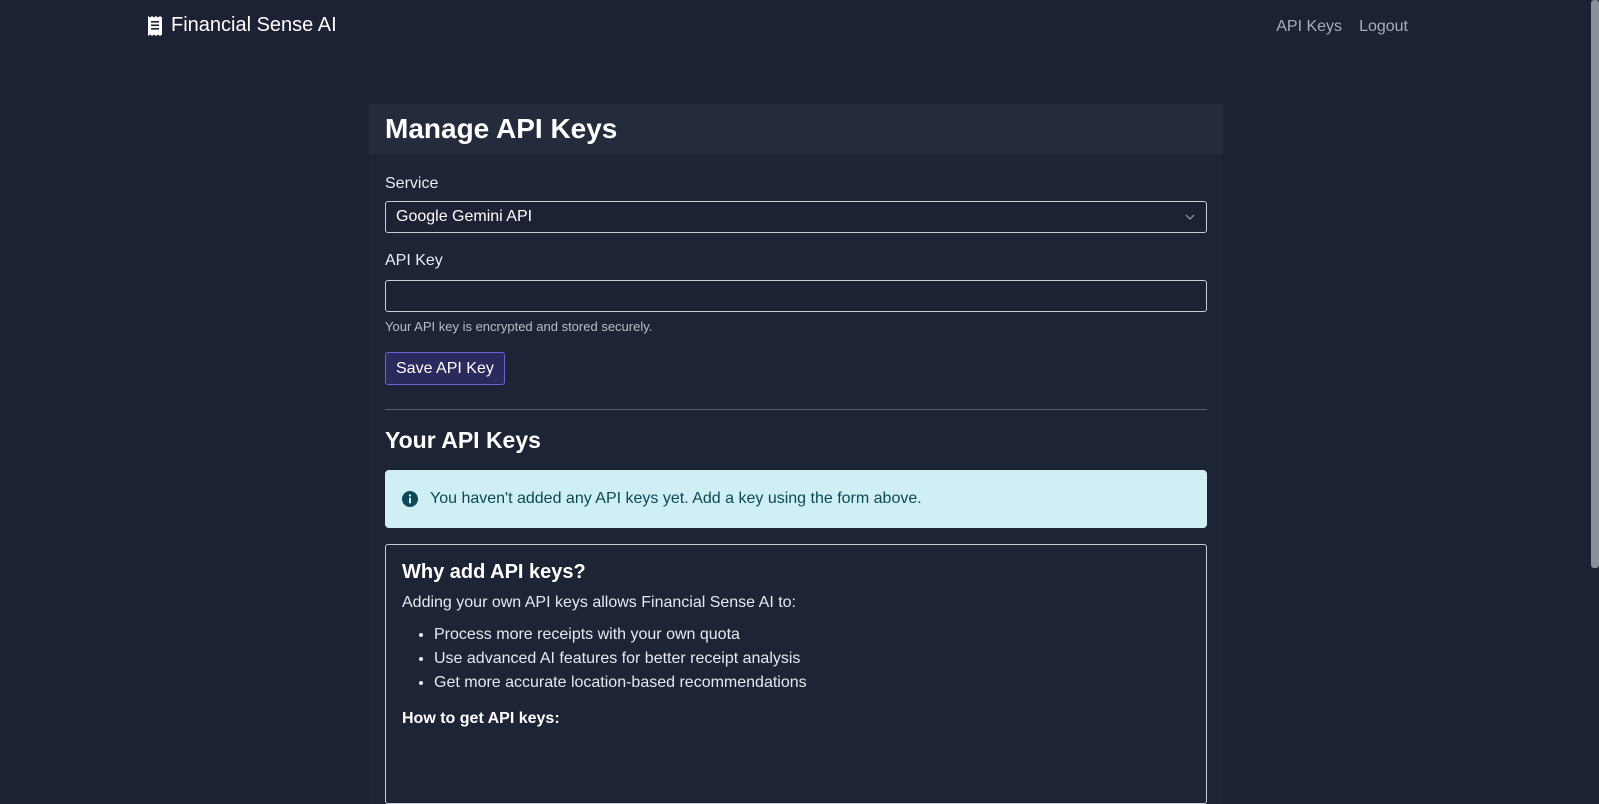 Image resolution: width=1599 pixels, height=804 pixels. What do you see at coordinates (464, 216) in the screenshot?
I see `service-select-value: Google Gemini API` at bounding box center [464, 216].